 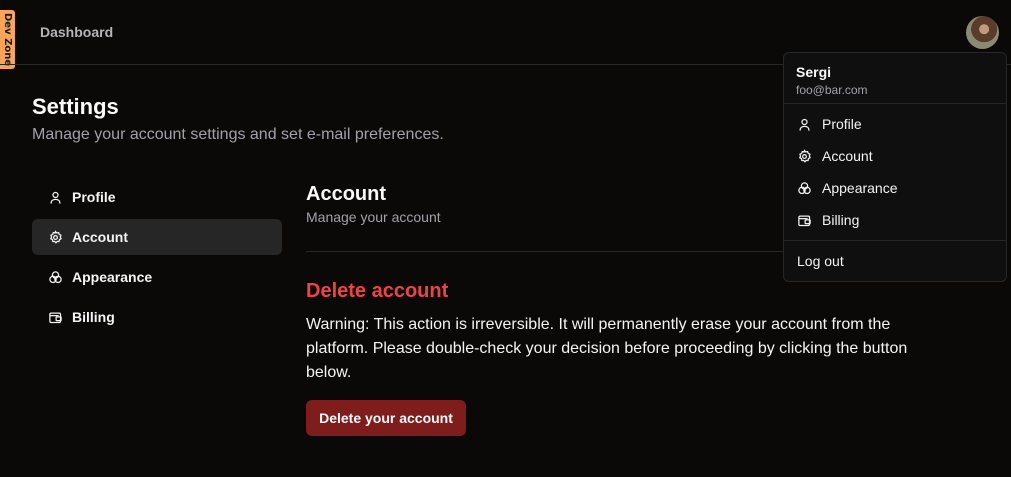 I want to click on section-title: Account, so click(x=346, y=194).